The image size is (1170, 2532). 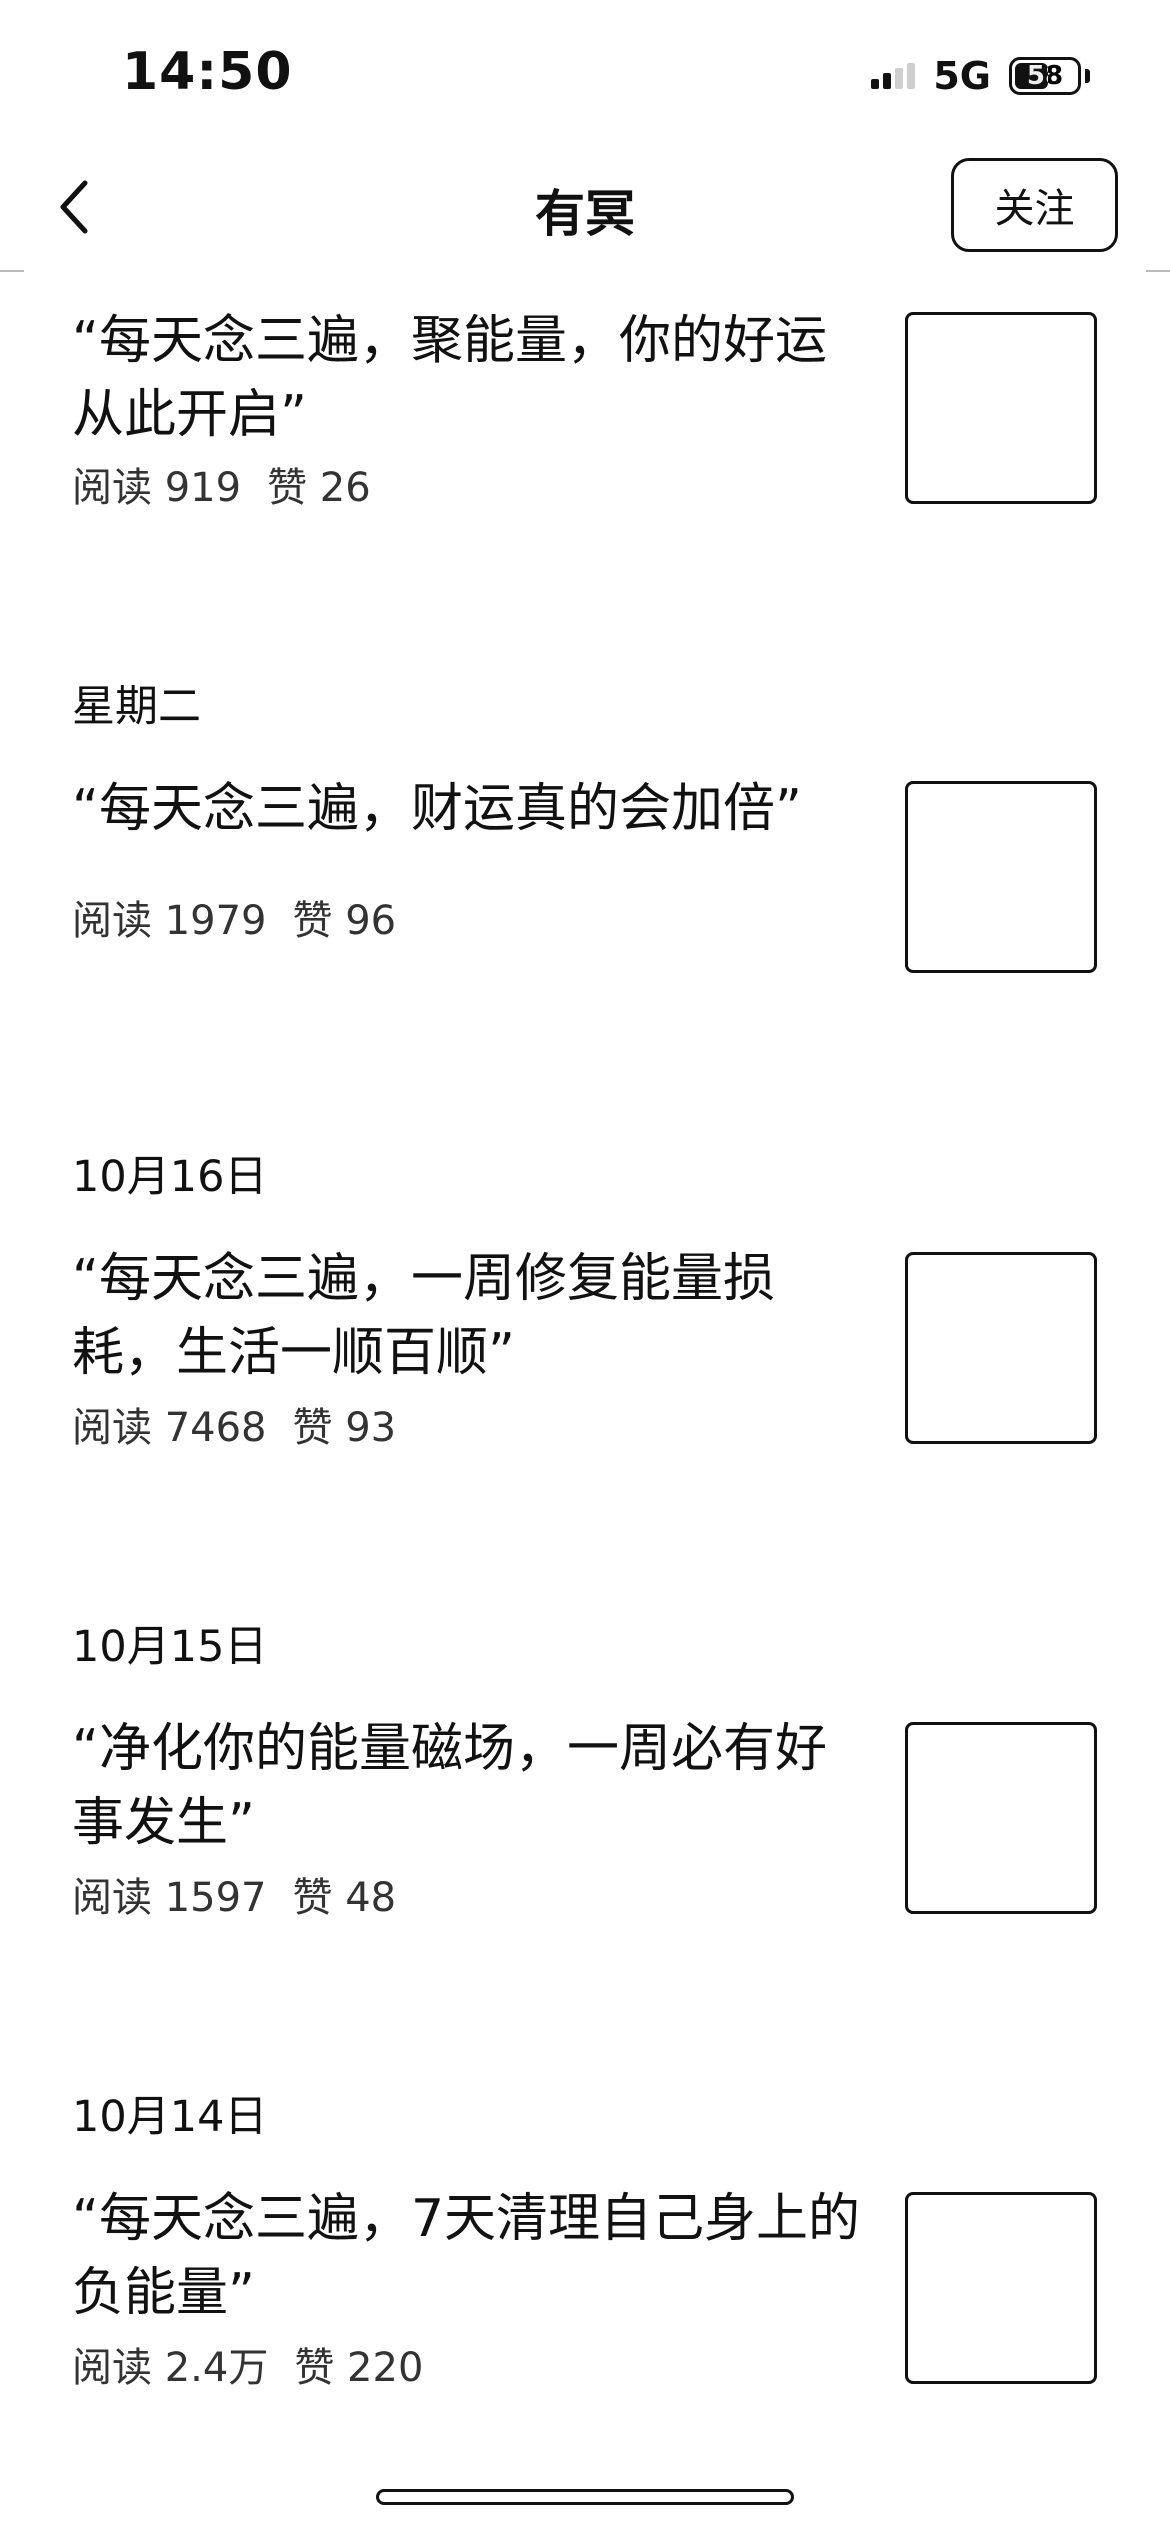 What do you see at coordinates (157, 488) in the screenshot?
I see `read-count: 阅读 919` at bounding box center [157, 488].